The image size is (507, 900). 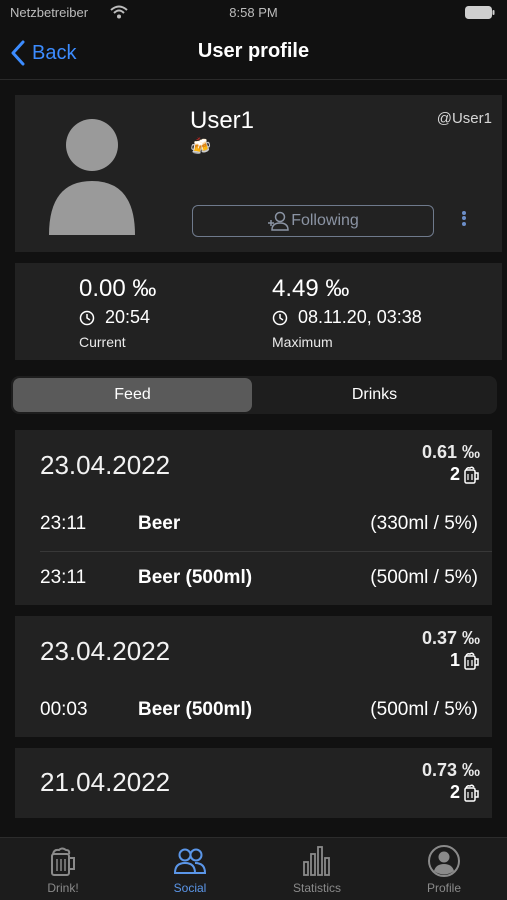 I want to click on tab-profile: Profile, so click(x=444, y=871).